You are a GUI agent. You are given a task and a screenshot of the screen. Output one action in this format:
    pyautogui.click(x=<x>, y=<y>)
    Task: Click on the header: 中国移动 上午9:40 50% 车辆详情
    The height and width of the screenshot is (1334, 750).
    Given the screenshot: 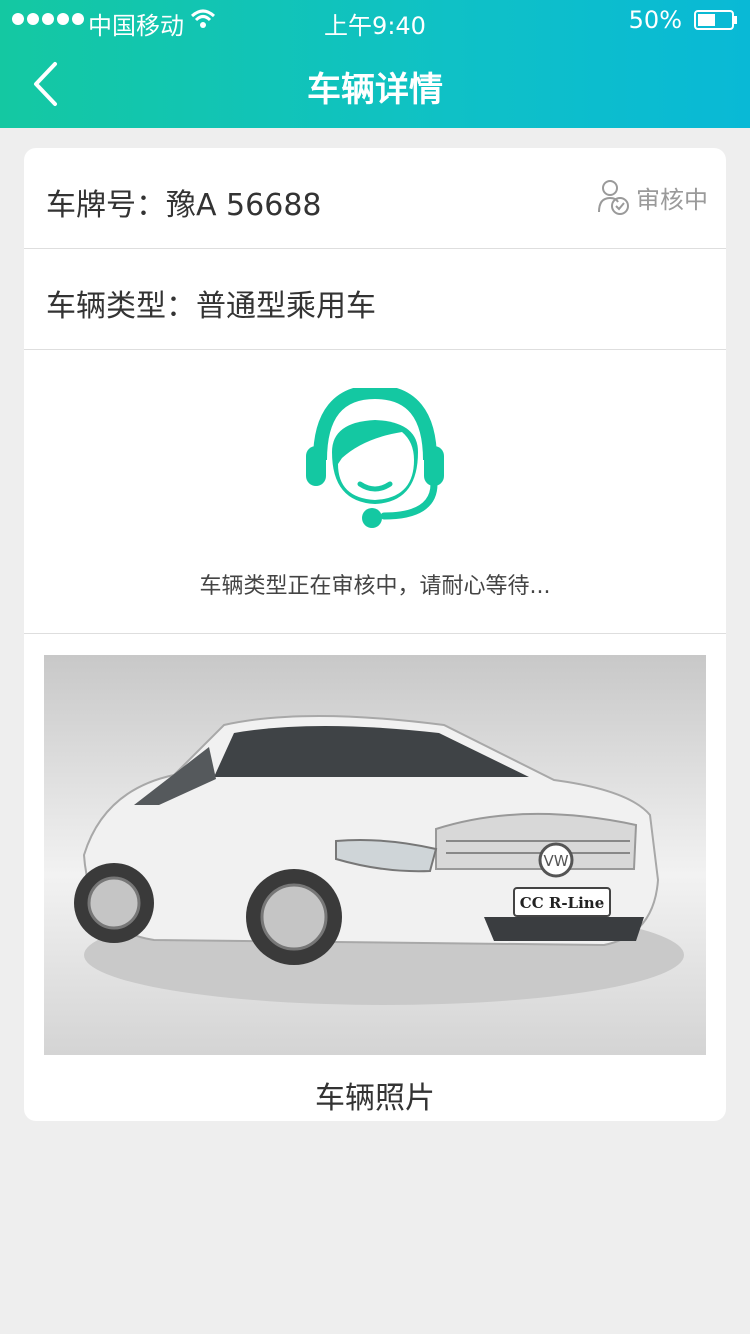 What is the action you would take?
    pyautogui.click(x=375, y=64)
    